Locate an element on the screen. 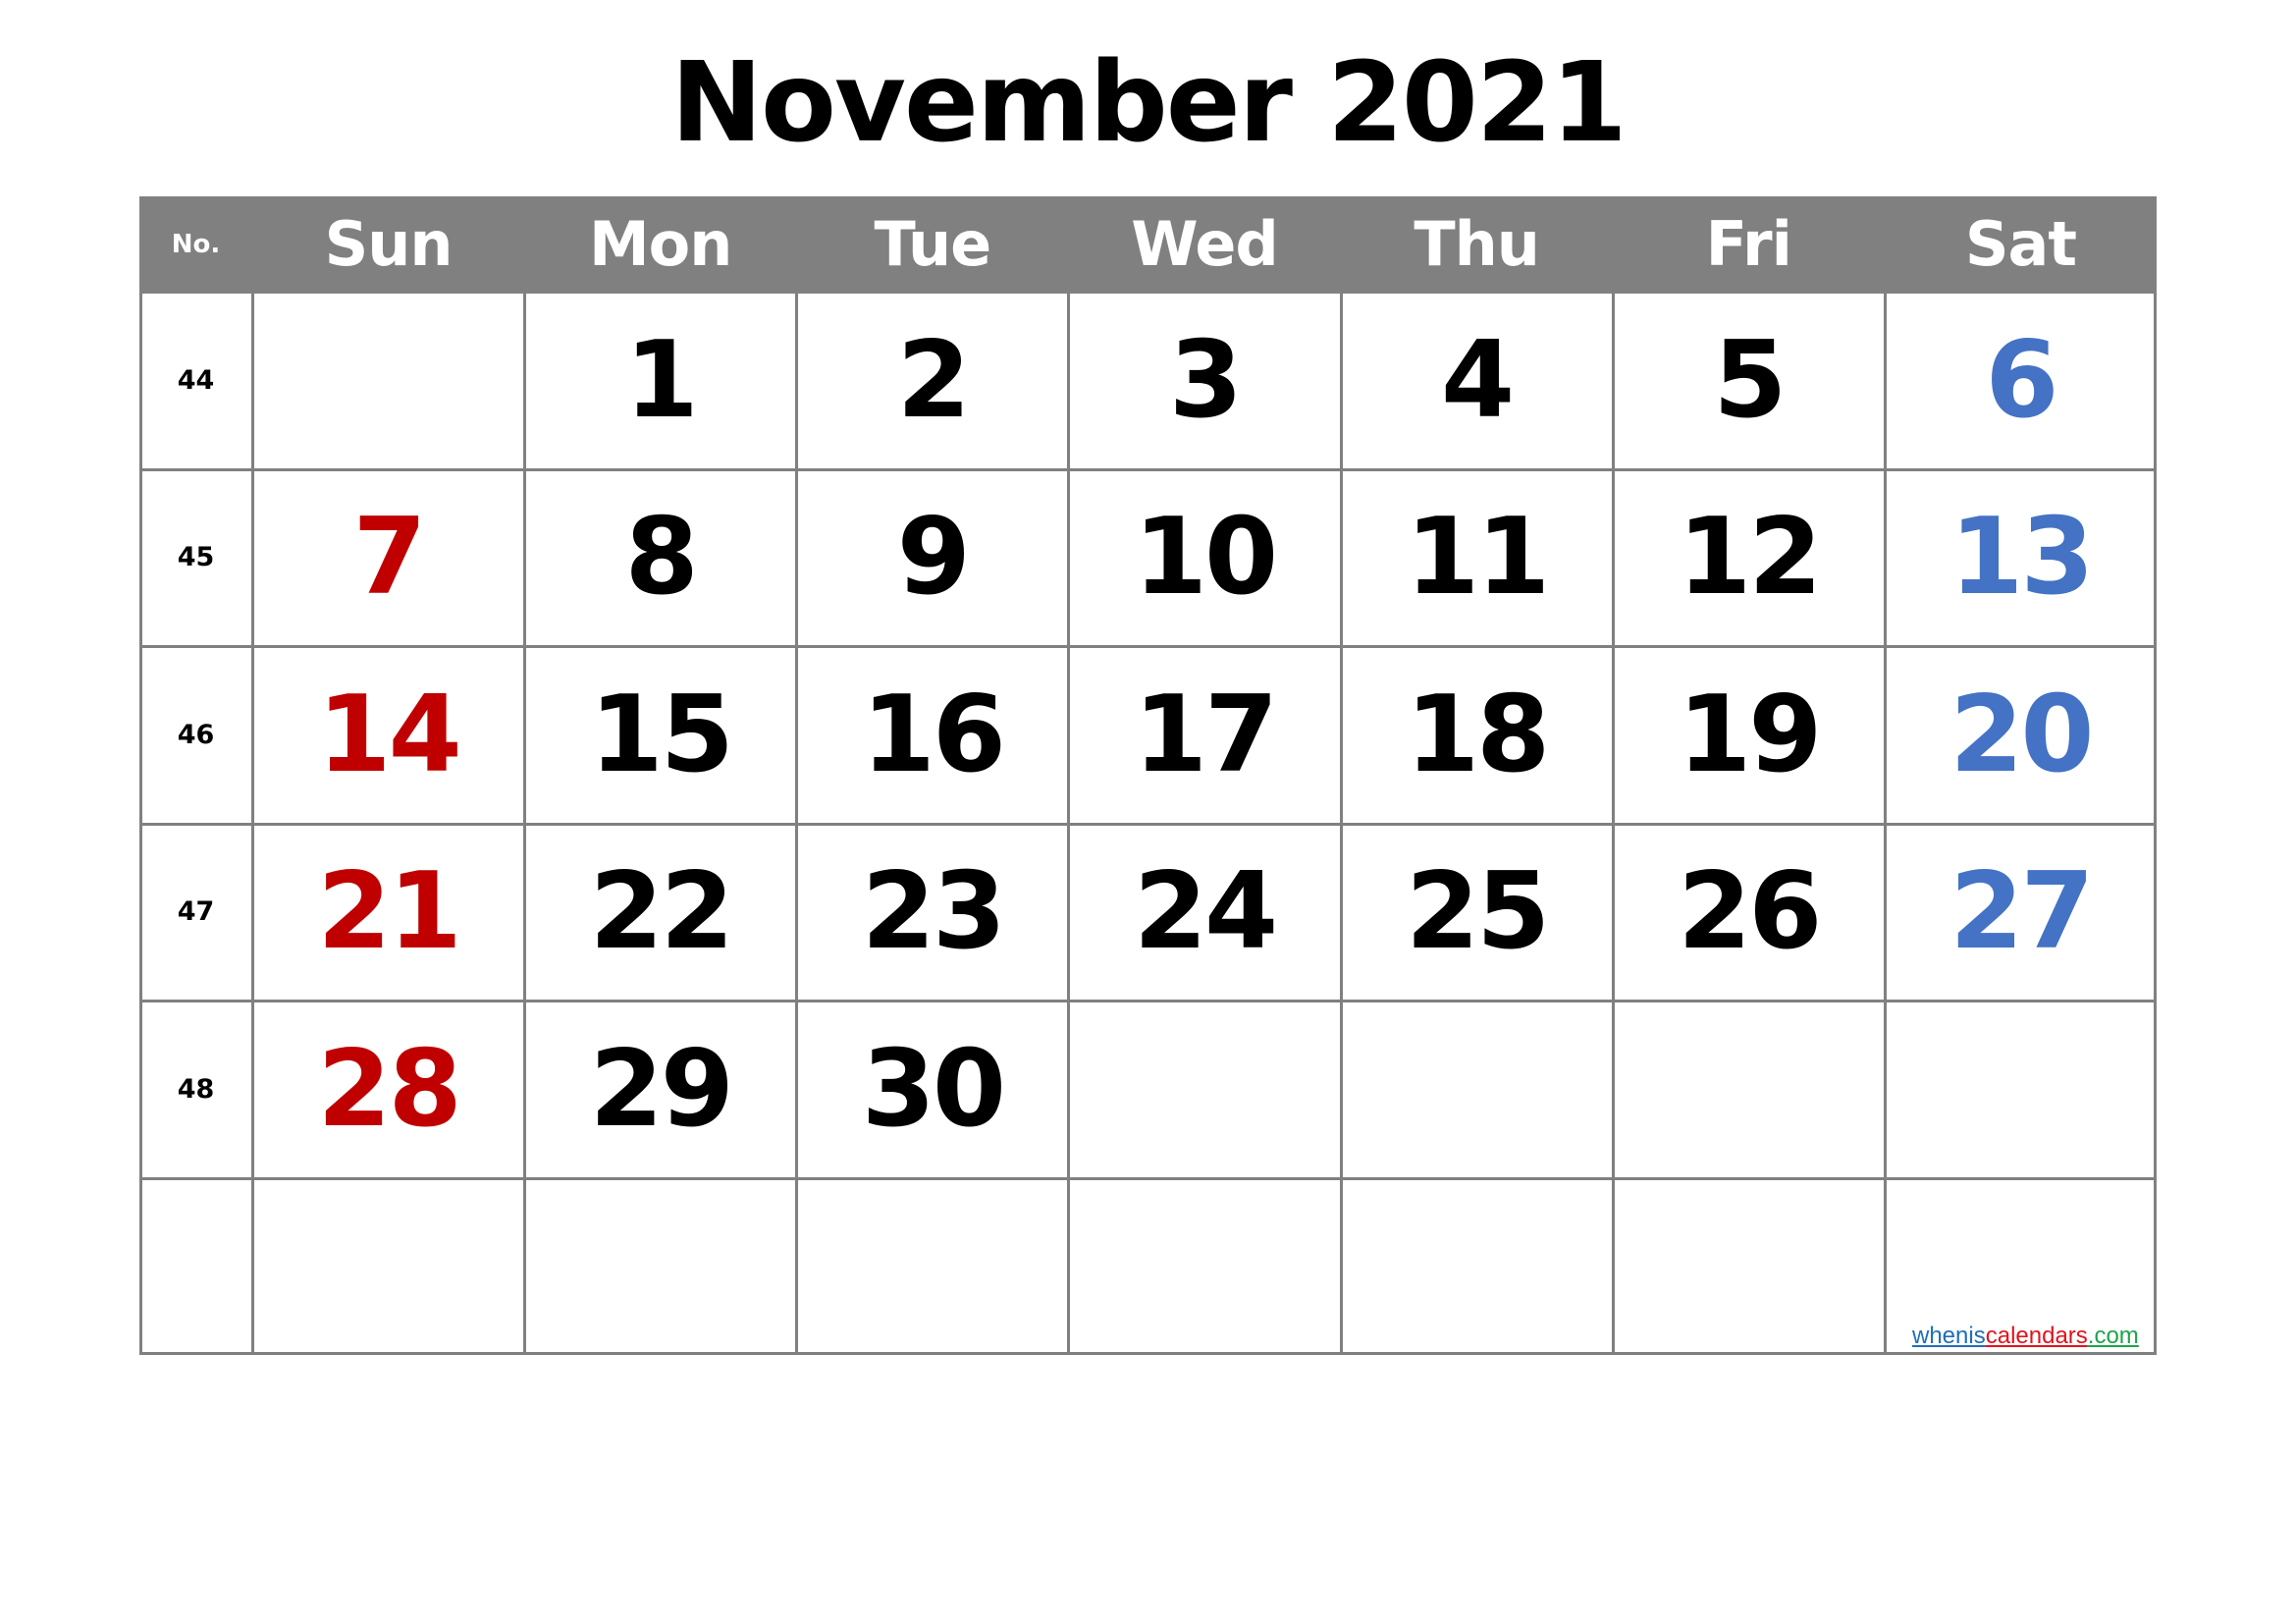  date-cell: 11 is located at coordinates (1477, 558).